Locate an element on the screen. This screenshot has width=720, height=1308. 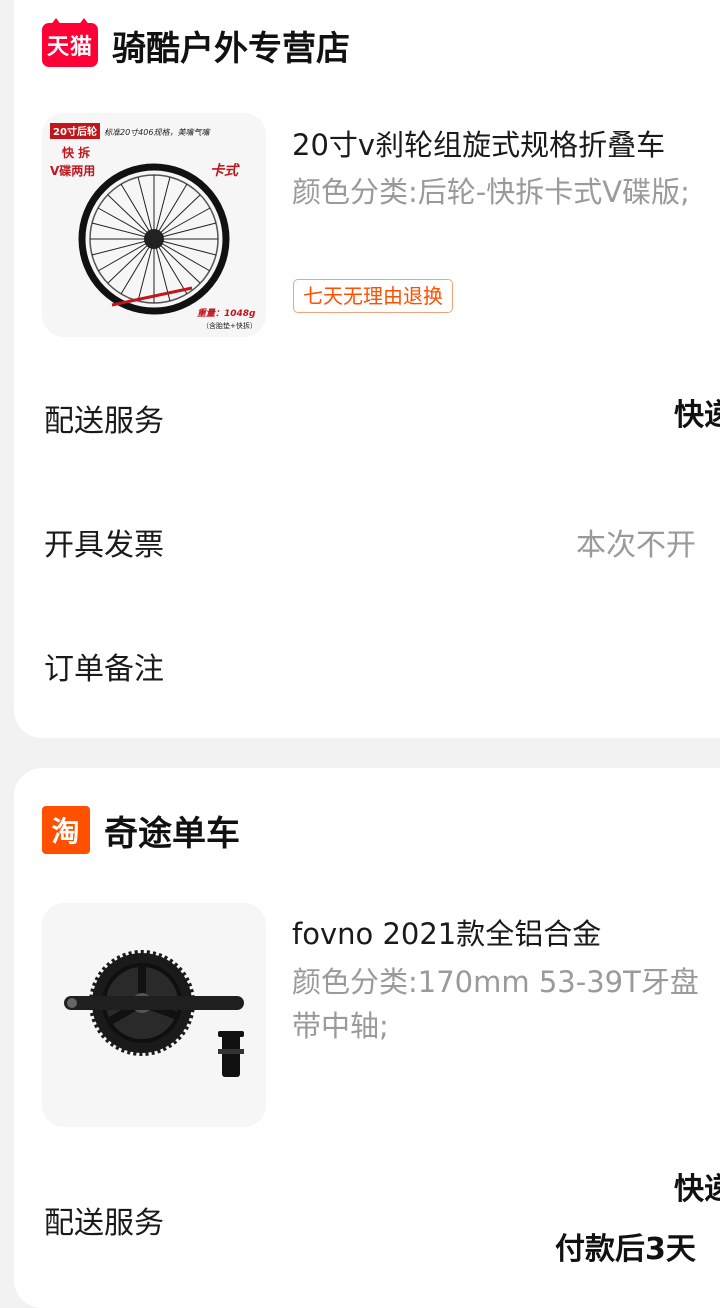
image-weight: 重量：1048g is located at coordinates (226, 313).